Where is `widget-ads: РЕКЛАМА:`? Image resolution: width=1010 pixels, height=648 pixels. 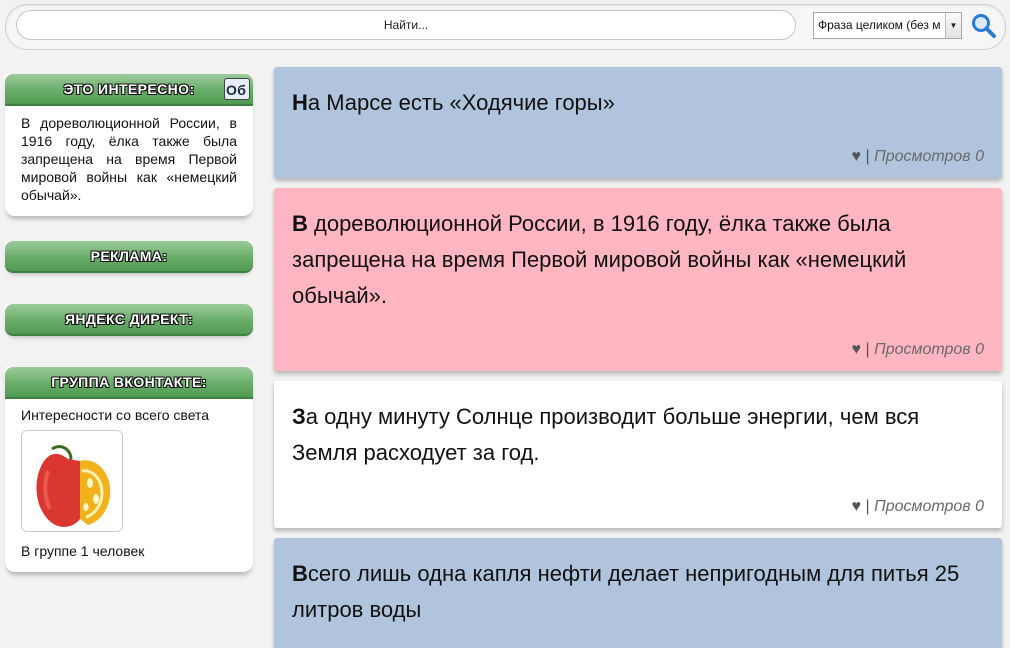
widget-ads: РЕКЛАМА: is located at coordinates (129, 256).